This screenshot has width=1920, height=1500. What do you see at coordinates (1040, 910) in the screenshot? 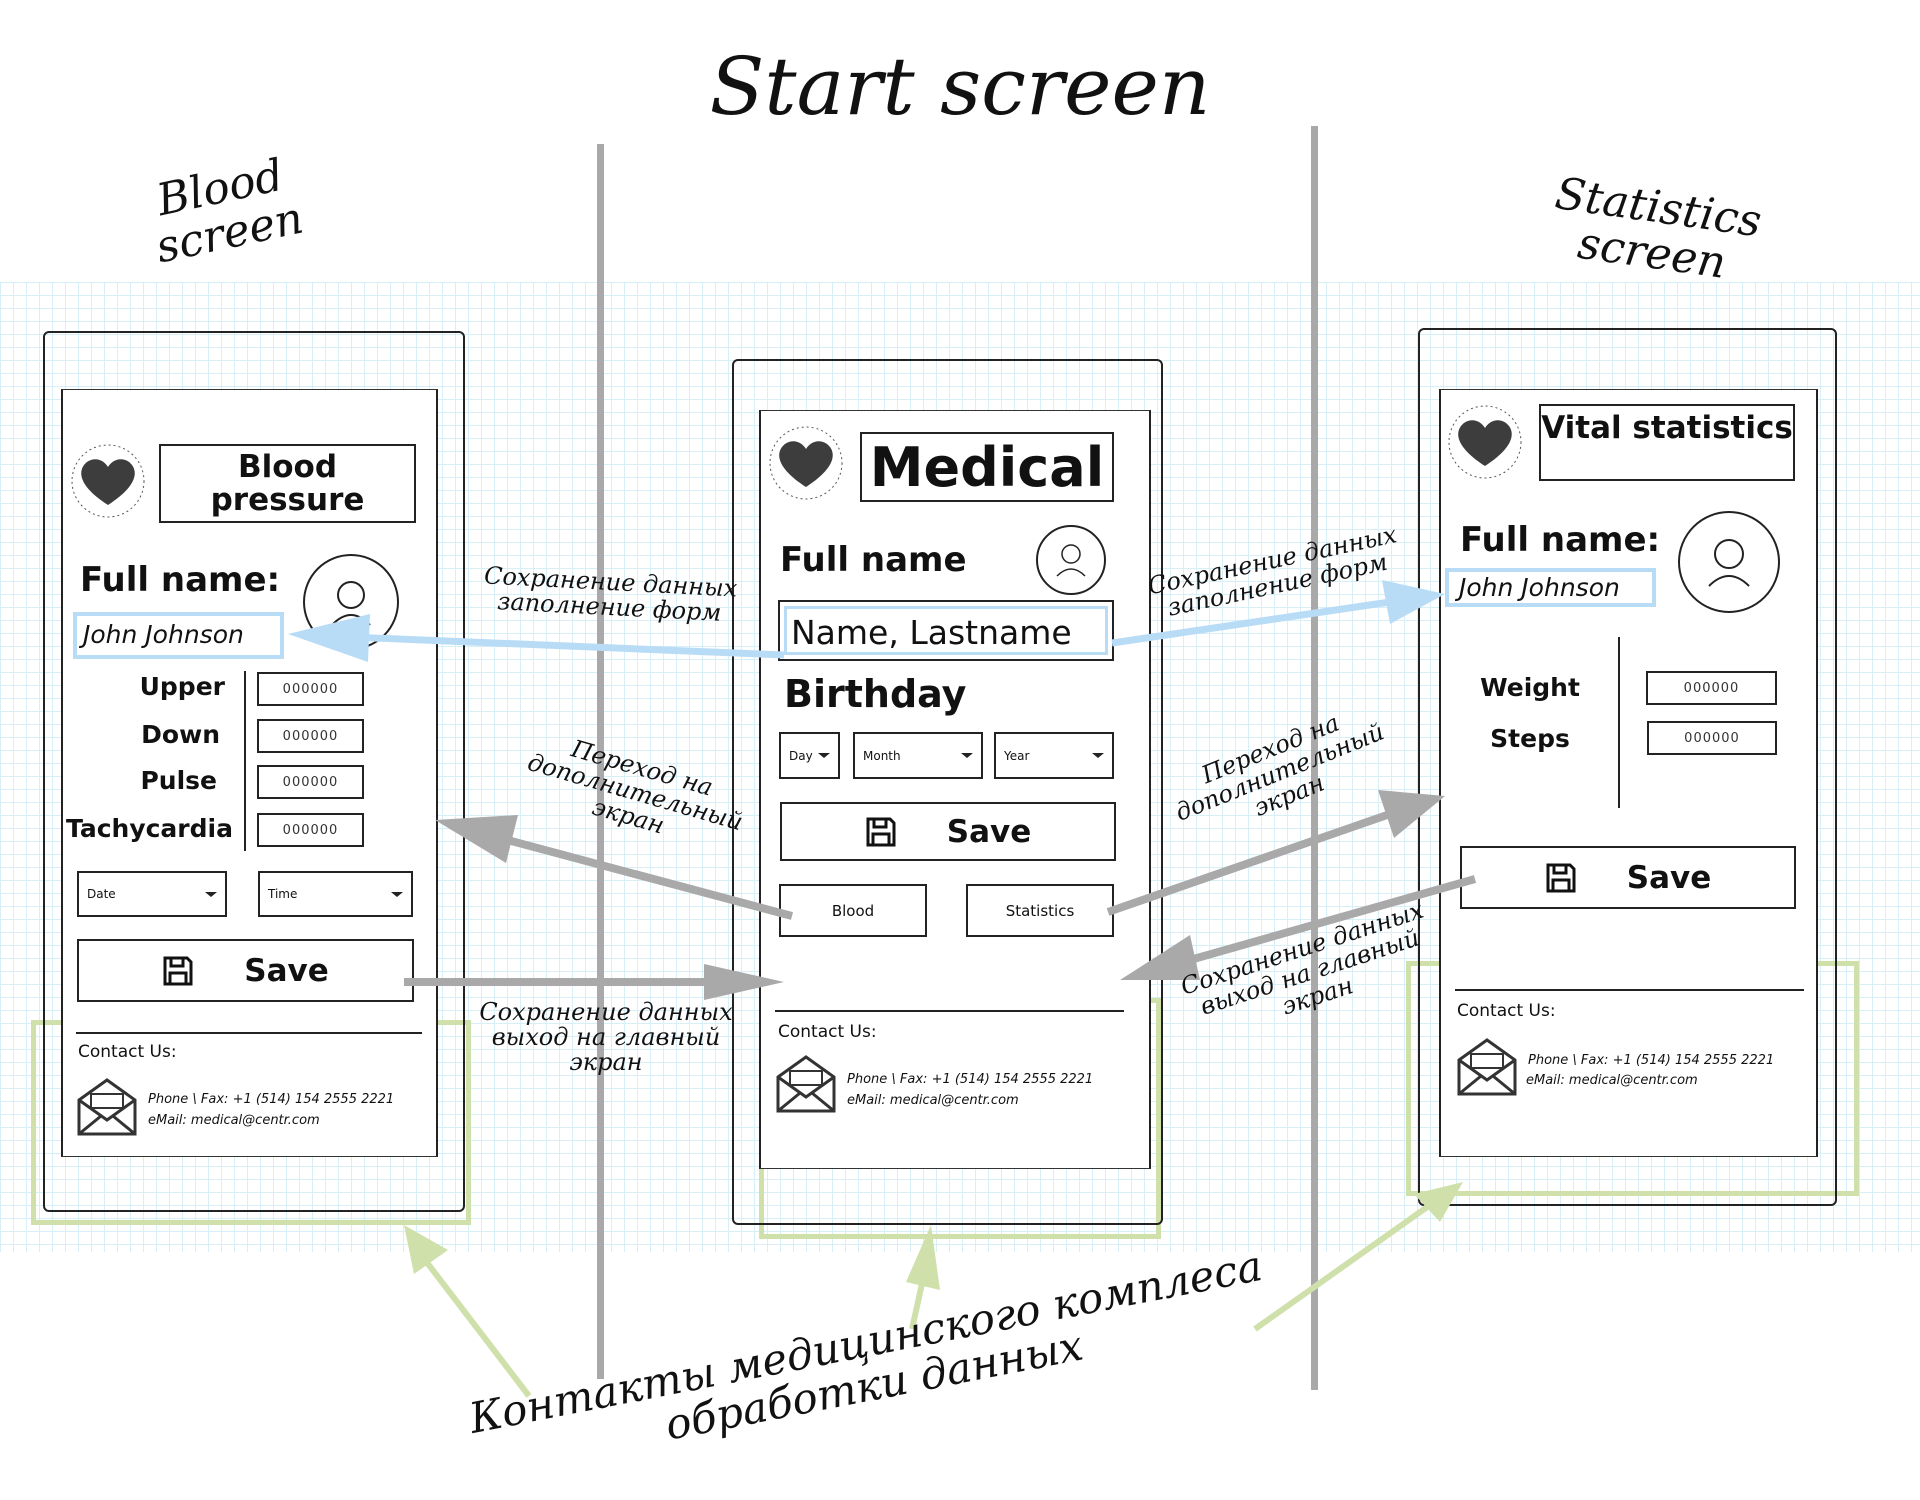
I see `statistics-button: Statistics` at bounding box center [1040, 910].